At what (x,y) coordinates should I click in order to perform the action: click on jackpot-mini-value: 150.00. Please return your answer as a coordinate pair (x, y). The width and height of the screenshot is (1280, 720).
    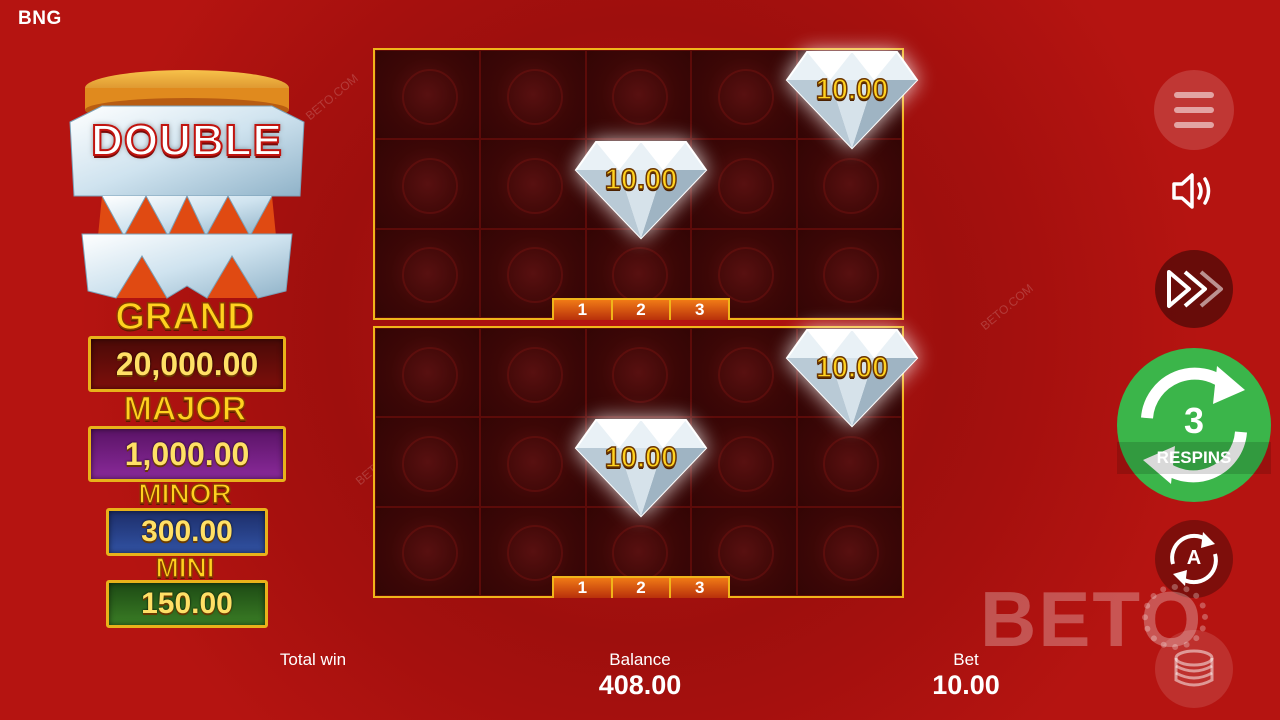
    Looking at the image, I should click on (187, 604).